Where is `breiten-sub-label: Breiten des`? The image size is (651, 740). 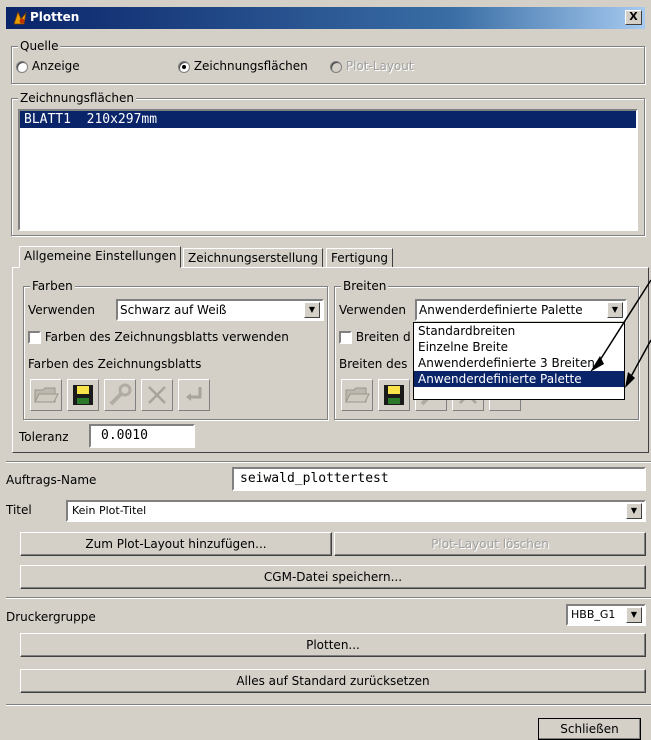 breiten-sub-label: Breiten des is located at coordinates (373, 364).